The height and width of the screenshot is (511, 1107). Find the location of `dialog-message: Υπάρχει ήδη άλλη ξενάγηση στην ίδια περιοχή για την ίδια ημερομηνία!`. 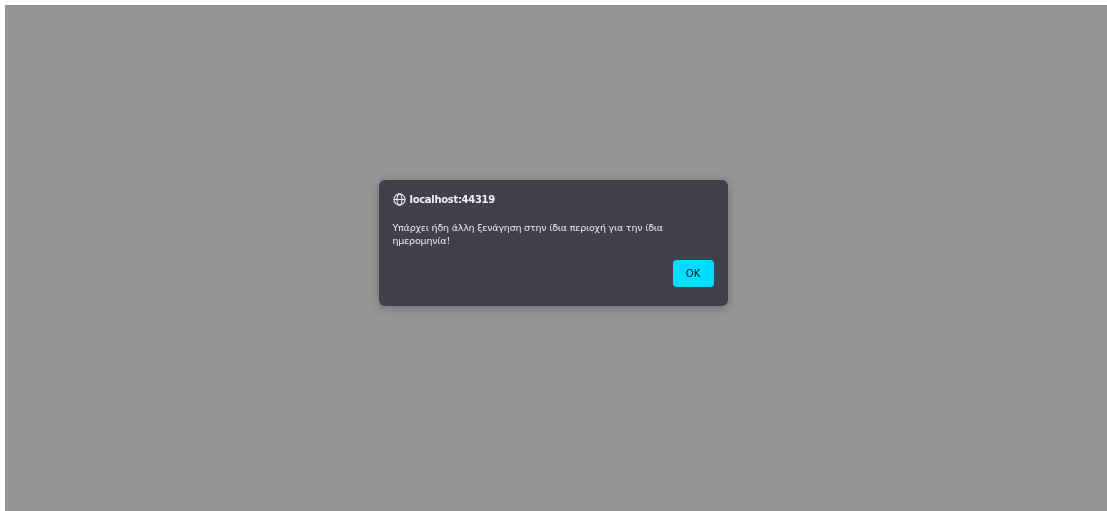

dialog-message: Υπάρχει ήδη άλλη ξενάγηση στην ίδια περιοχή για την ίδια ημερομηνία! is located at coordinates (528, 234).